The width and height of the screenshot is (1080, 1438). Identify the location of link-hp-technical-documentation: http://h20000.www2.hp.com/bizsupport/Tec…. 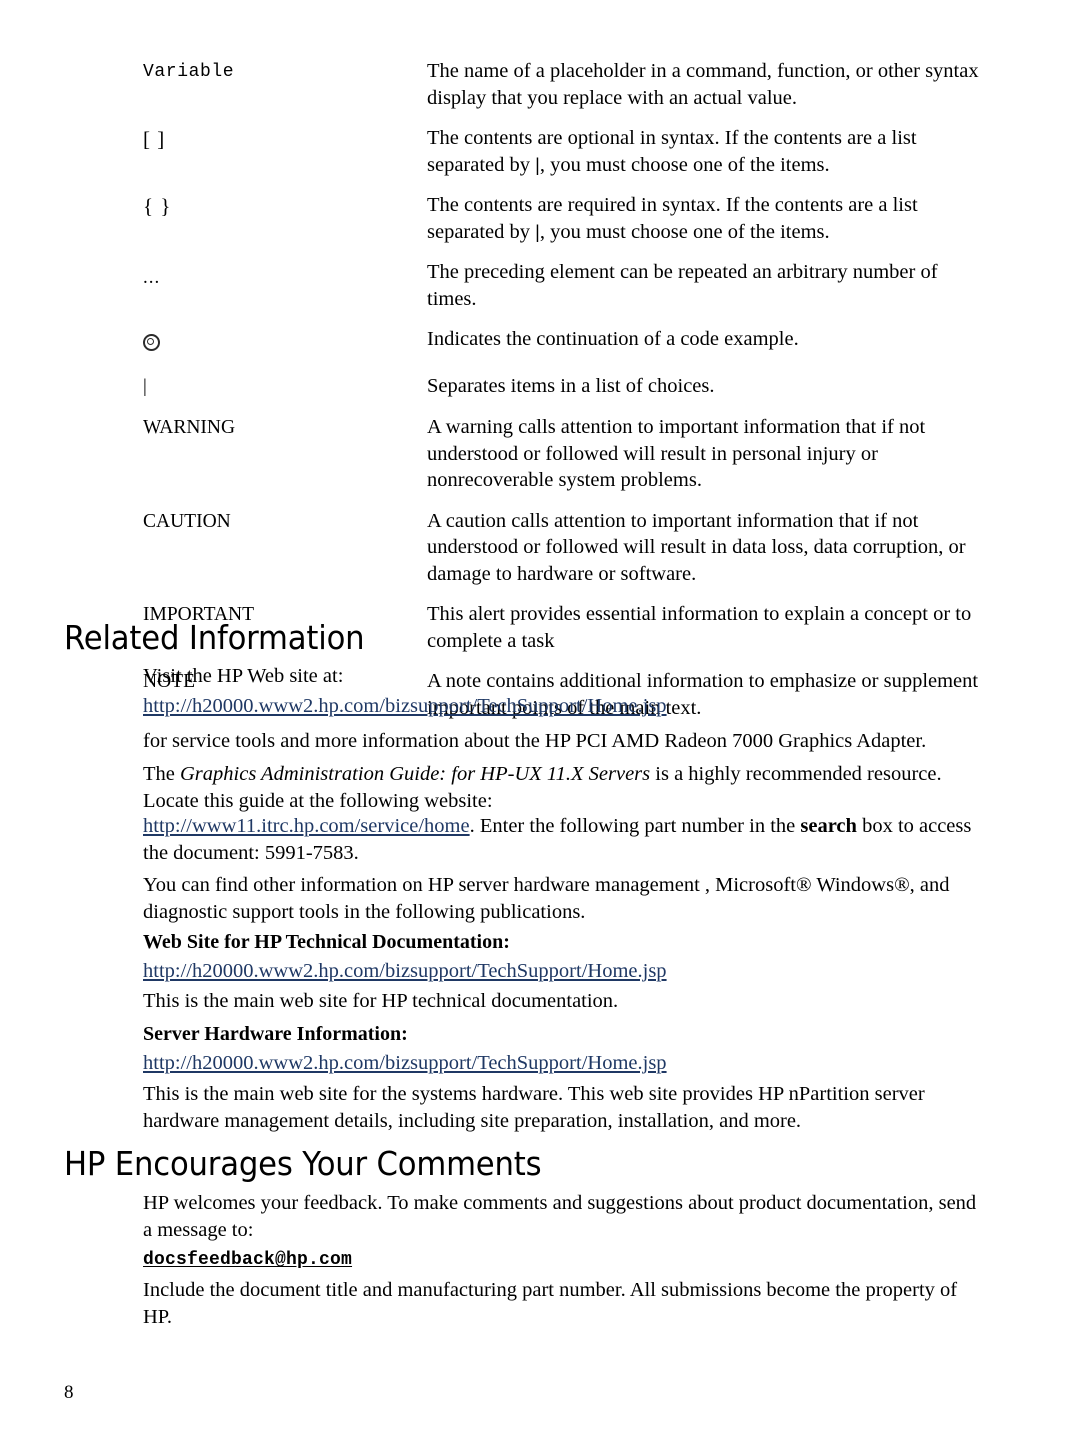
(405, 971).